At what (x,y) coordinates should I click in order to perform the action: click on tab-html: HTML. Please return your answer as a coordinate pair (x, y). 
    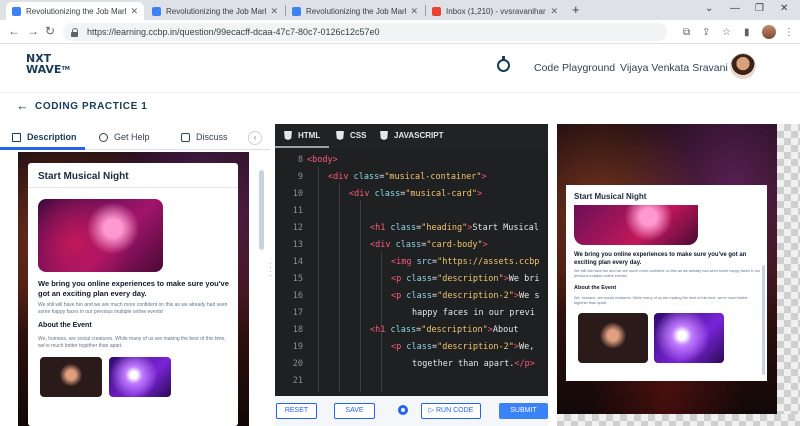
    Looking at the image, I should click on (302, 135).